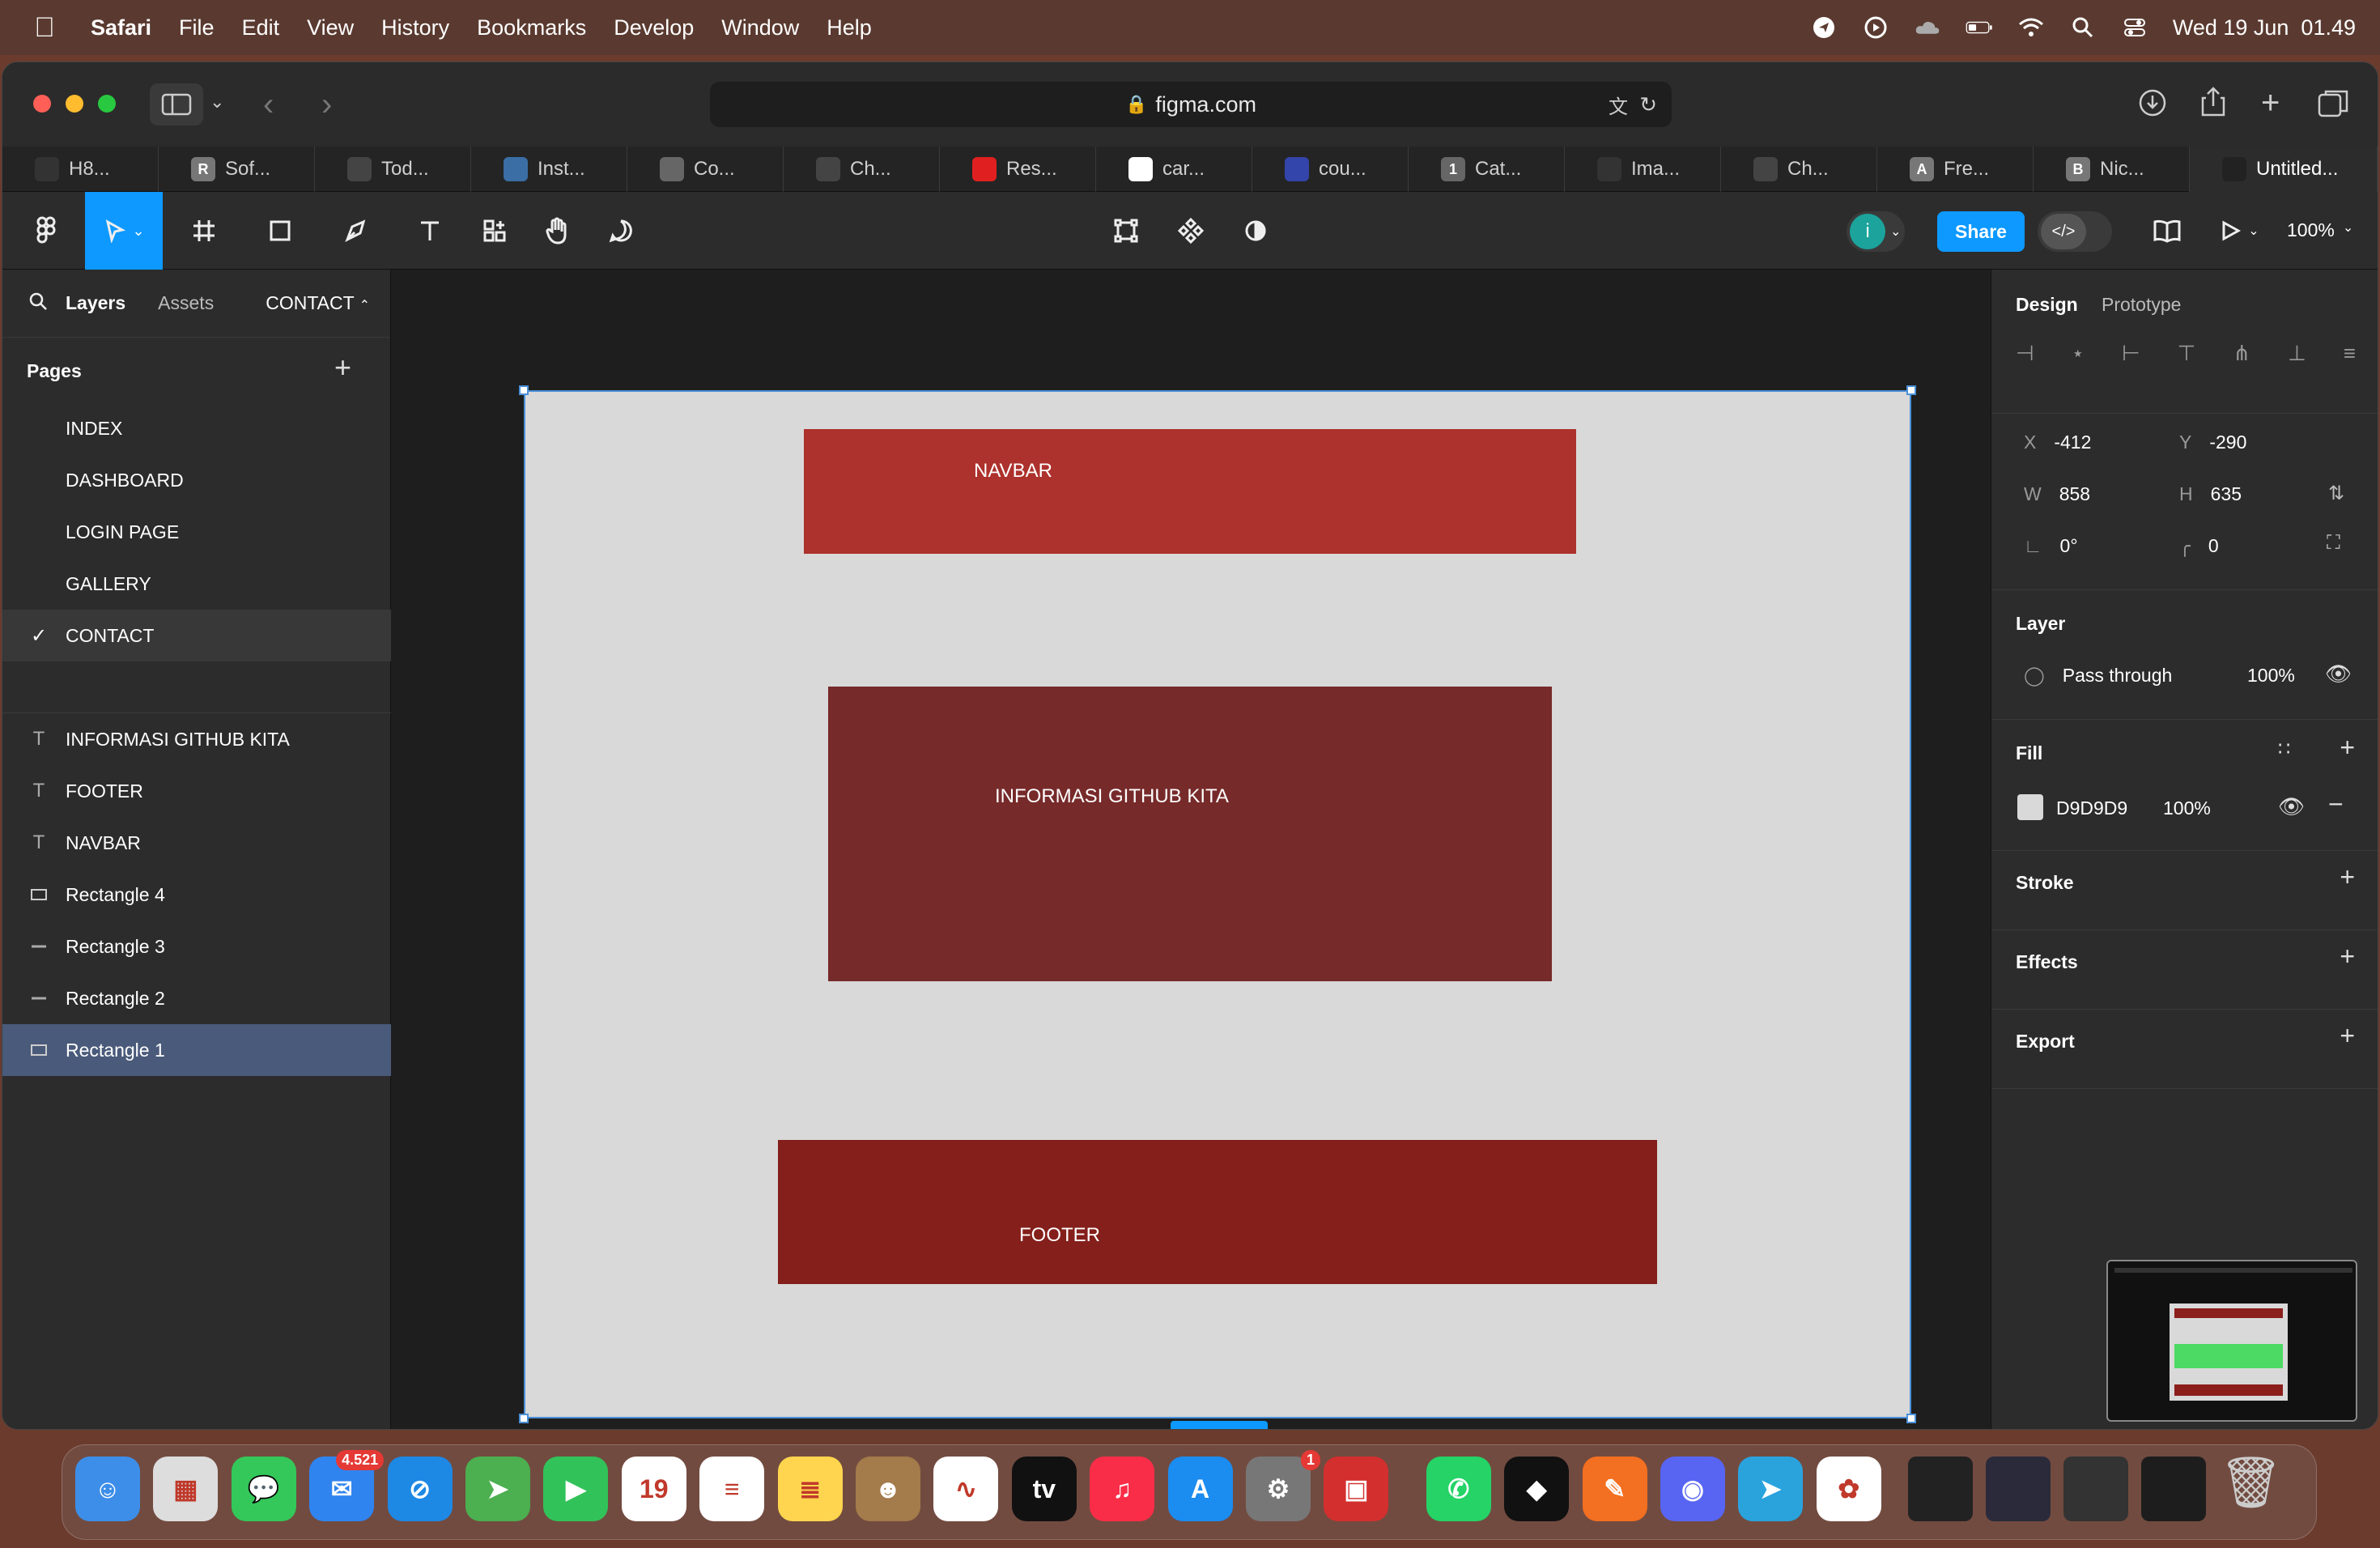  What do you see at coordinates (558, 231) in the screenshot?
I see `hand-tool-icon` at bounding box center [558, 231].